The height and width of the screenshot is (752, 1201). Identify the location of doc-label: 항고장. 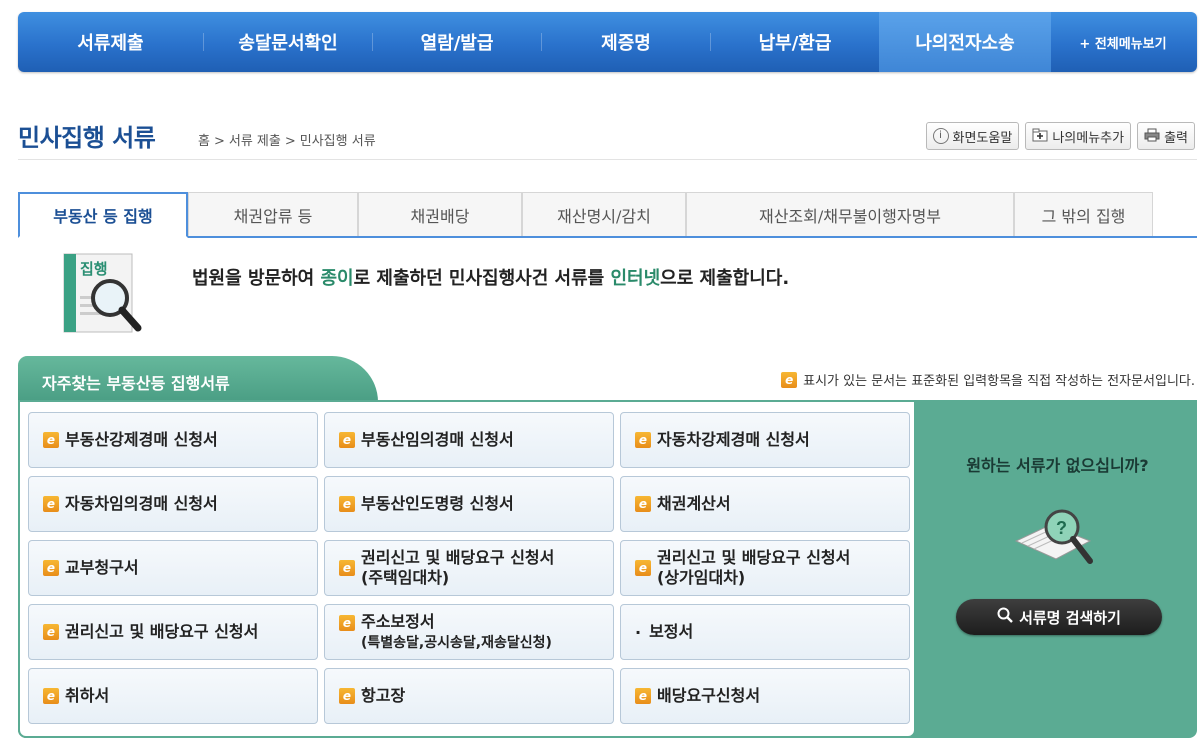
(383, 695).